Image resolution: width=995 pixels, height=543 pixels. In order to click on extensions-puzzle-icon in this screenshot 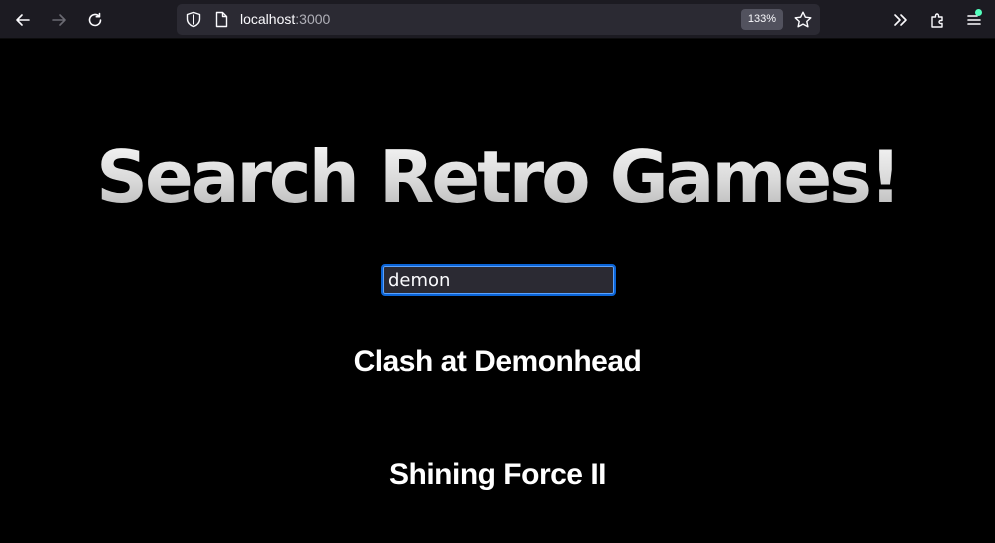, I will do `click(937, 20)`.